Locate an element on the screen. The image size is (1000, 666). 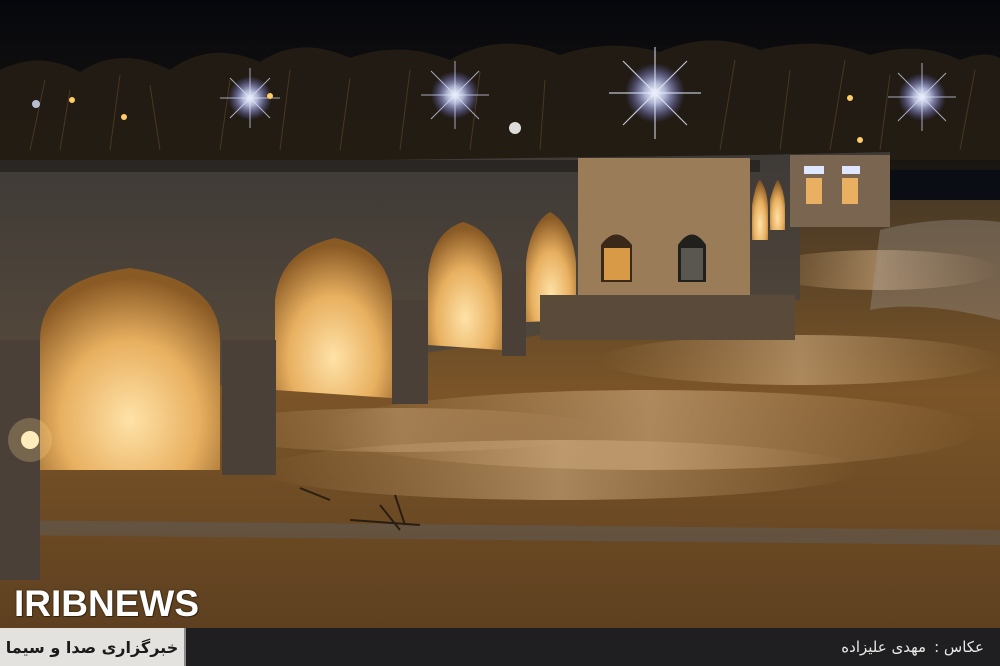
credit-label: عکاس : is located at coordinates (959, 647).